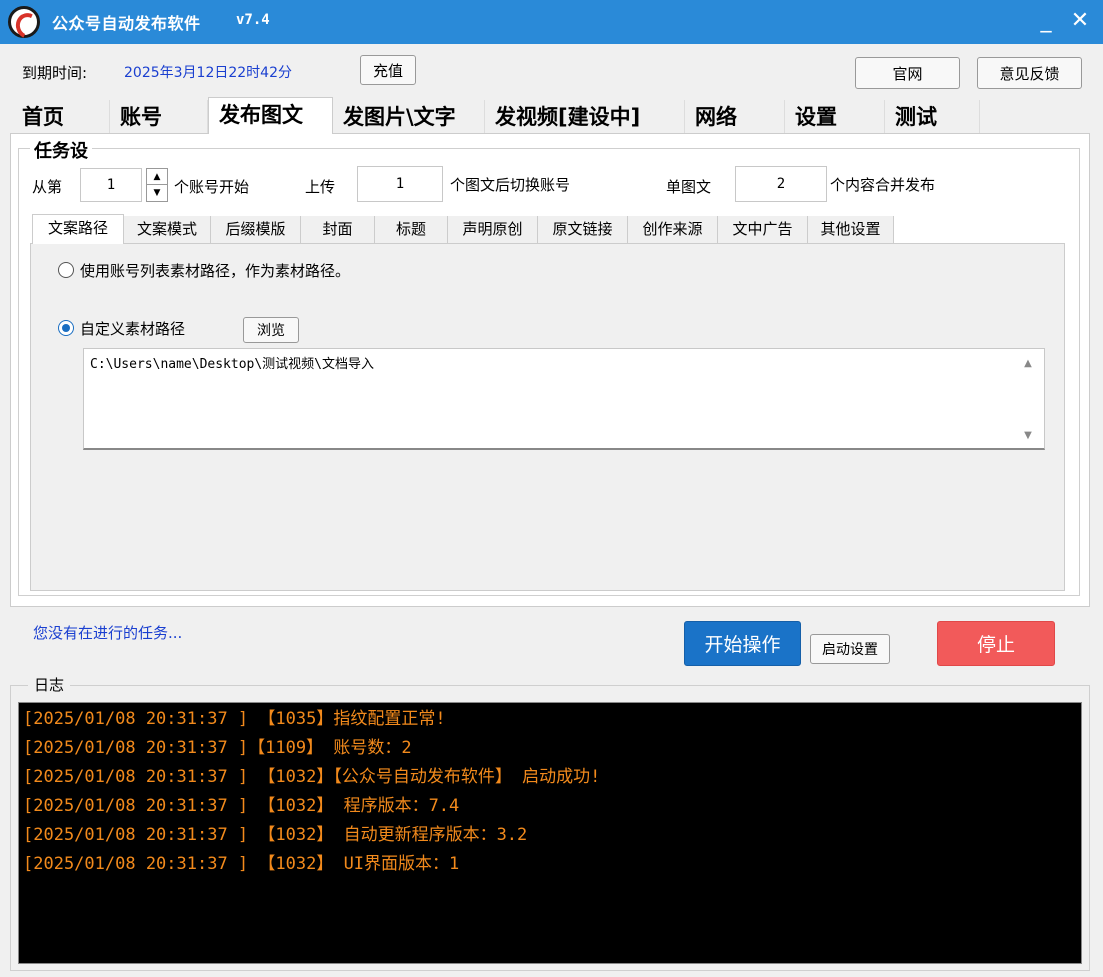 This screenshot has height=977, width=1103. Describe the element at coordinates (510, 185) in the screenshot. I see `upload-suffix-label: 个图文后切换账号` at that location.